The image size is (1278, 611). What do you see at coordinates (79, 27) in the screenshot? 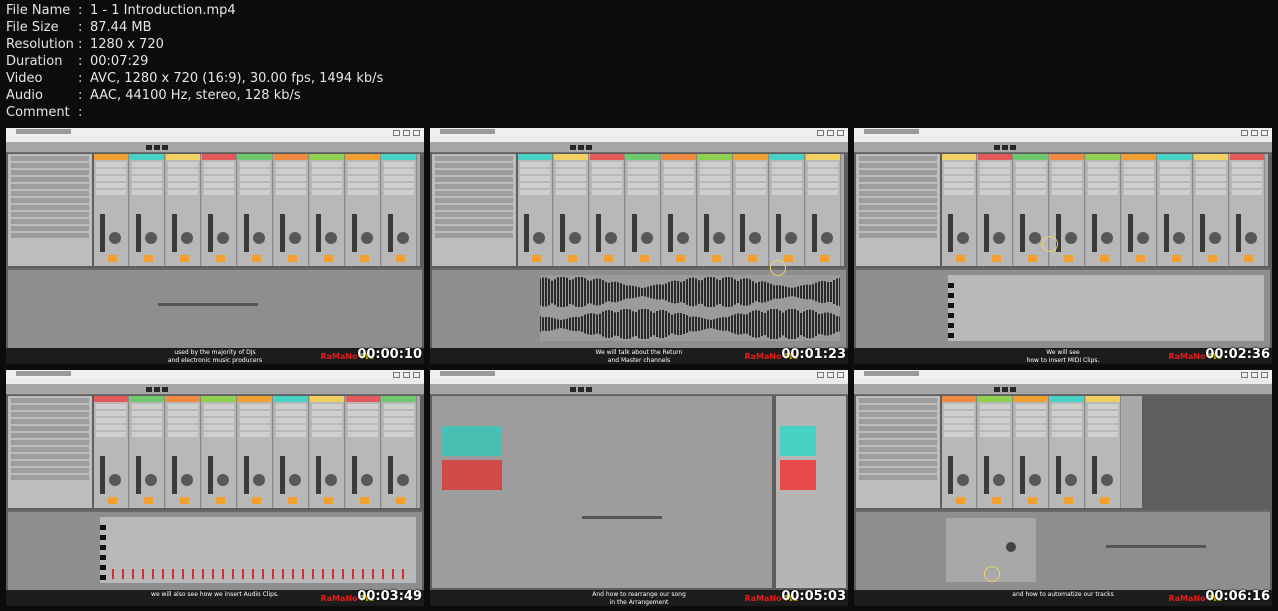
I see `info-row-file-size: File Size:87.44 MB` at bounding box center [79, 27].